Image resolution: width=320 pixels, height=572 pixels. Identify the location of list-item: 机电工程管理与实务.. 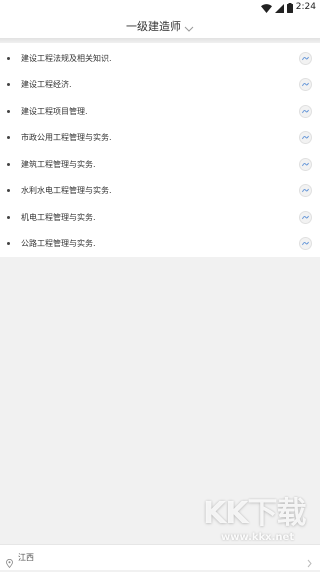
(160, 217).